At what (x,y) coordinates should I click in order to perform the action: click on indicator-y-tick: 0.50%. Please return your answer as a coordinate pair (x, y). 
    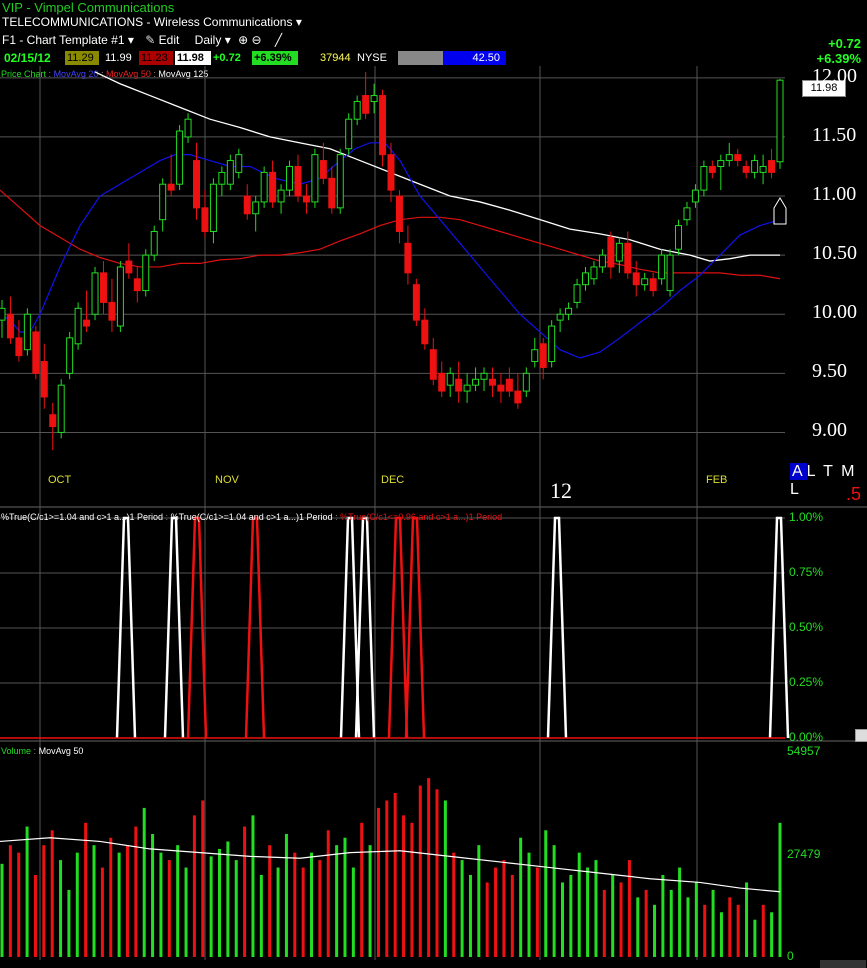
    Looking at the image, I should click on (806, 627).